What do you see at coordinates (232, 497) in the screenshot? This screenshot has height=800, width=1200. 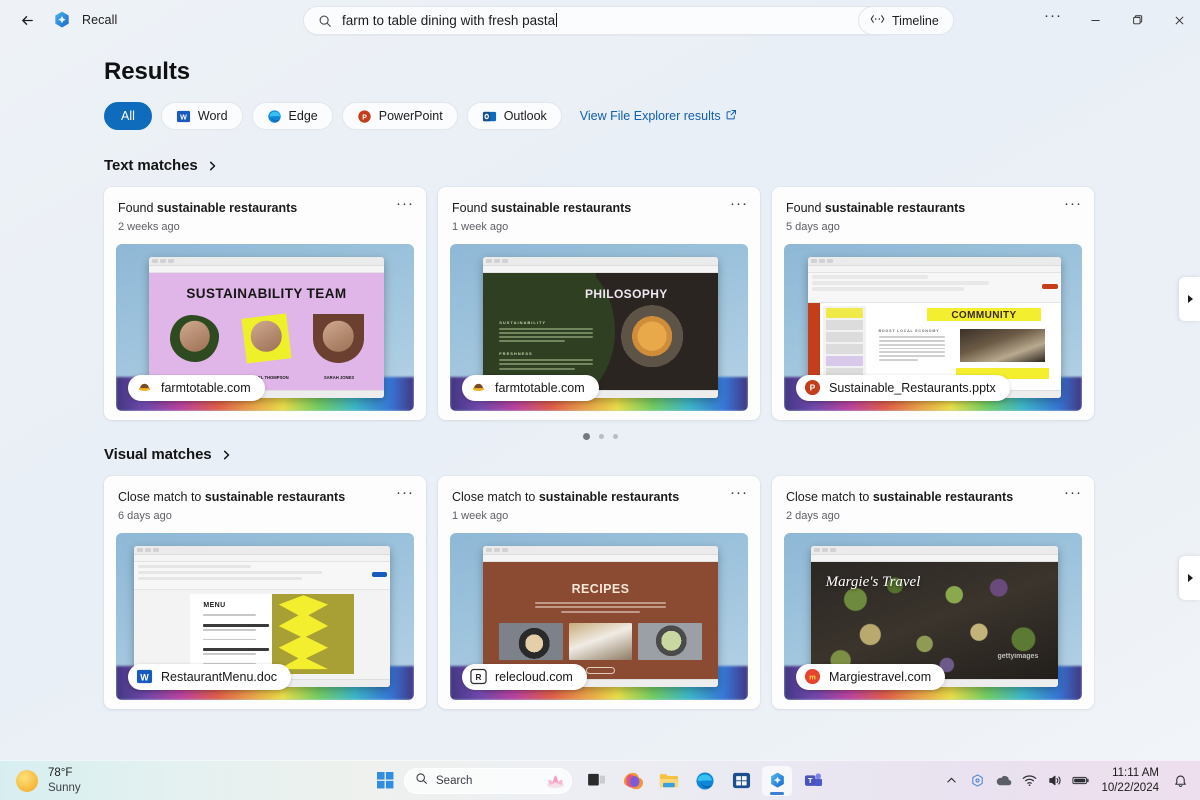 I see `card-title: Close match to sustainable restaurants` at bounding box center [232, 497].